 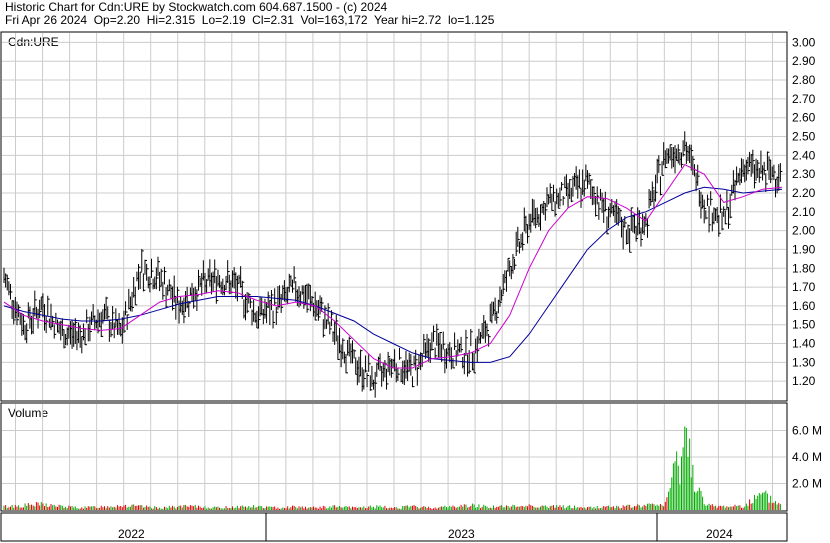 I want to click on price-tick-label: 3.00, so click(x=804, y=42).